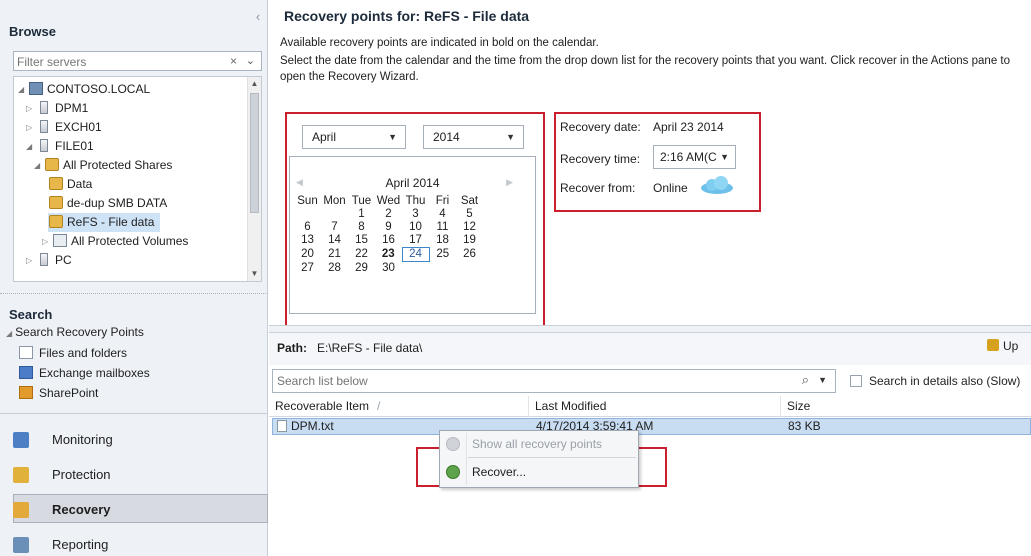 The height and width of the screenshot is (556, 1031). I want to click on calendar-week-row: 12345, so click(388, 214).